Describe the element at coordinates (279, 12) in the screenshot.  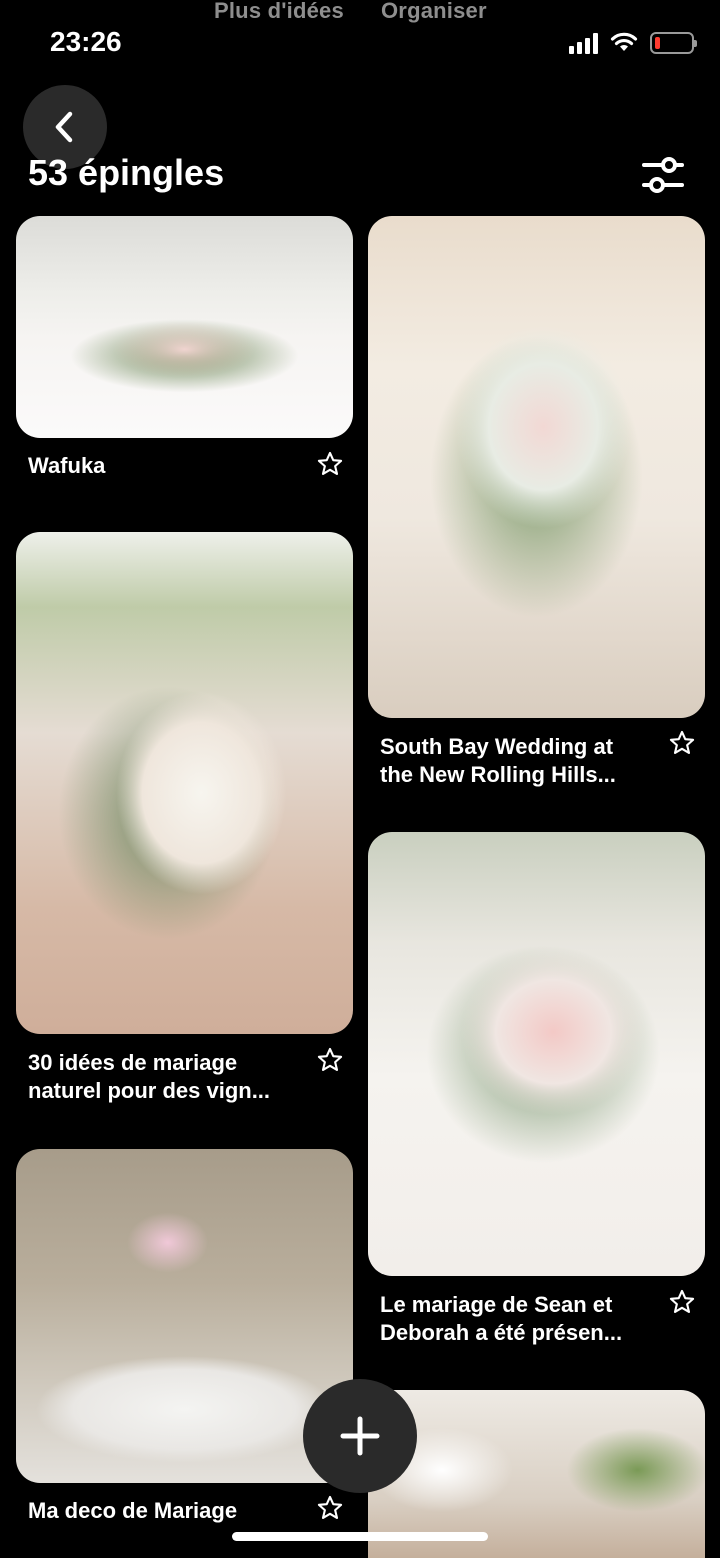
I see `tab-more-ideas: Plus d'idées` at that location.